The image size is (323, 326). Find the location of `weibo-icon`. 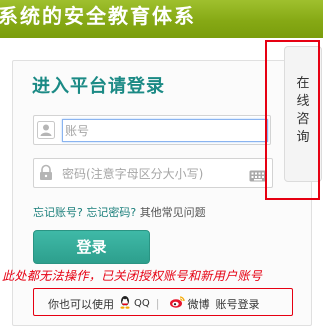

weibo-icon is located at coordinates (177, 303).